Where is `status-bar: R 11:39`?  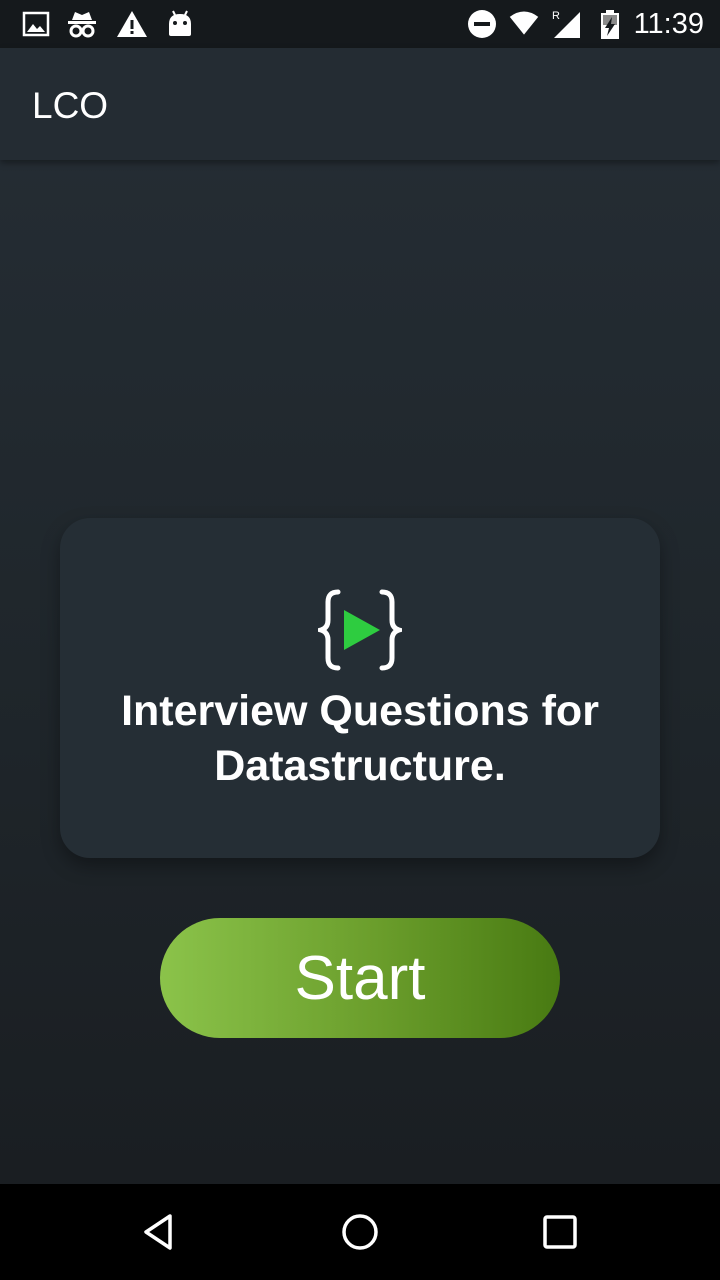 status-bar: R 11:39 is located at coordinates (360, 24).